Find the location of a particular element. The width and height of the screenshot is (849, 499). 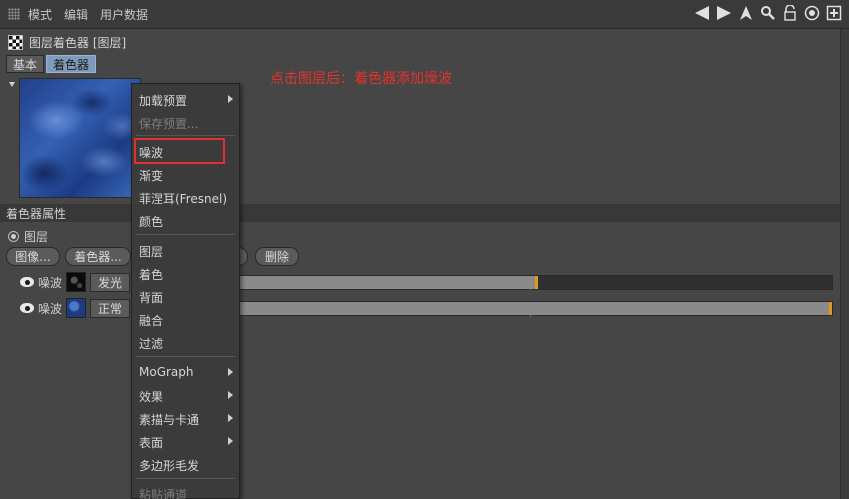

target-icon is located at coordinates (812, 13).